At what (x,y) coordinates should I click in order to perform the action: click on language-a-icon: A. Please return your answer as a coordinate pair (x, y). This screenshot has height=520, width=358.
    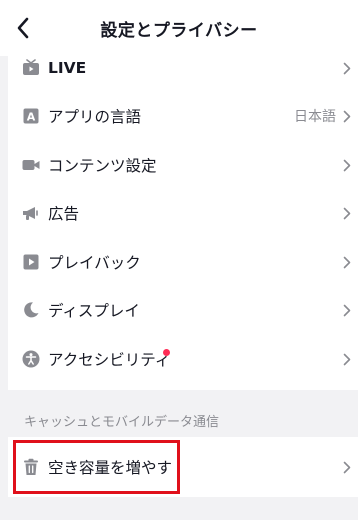
    Looking at the image, I should click on (31, 116).